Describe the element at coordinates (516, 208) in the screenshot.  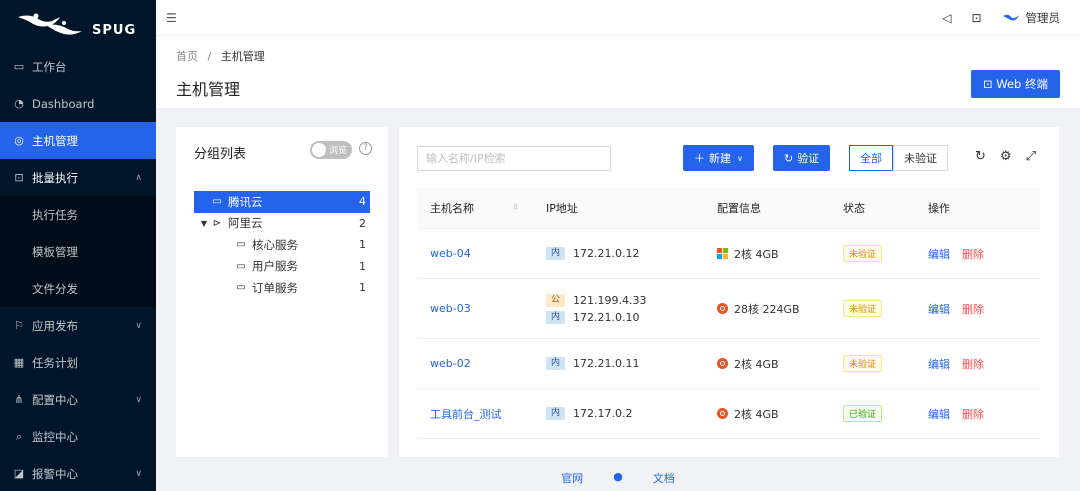
I see `sort-icon: ⇳` at that location.